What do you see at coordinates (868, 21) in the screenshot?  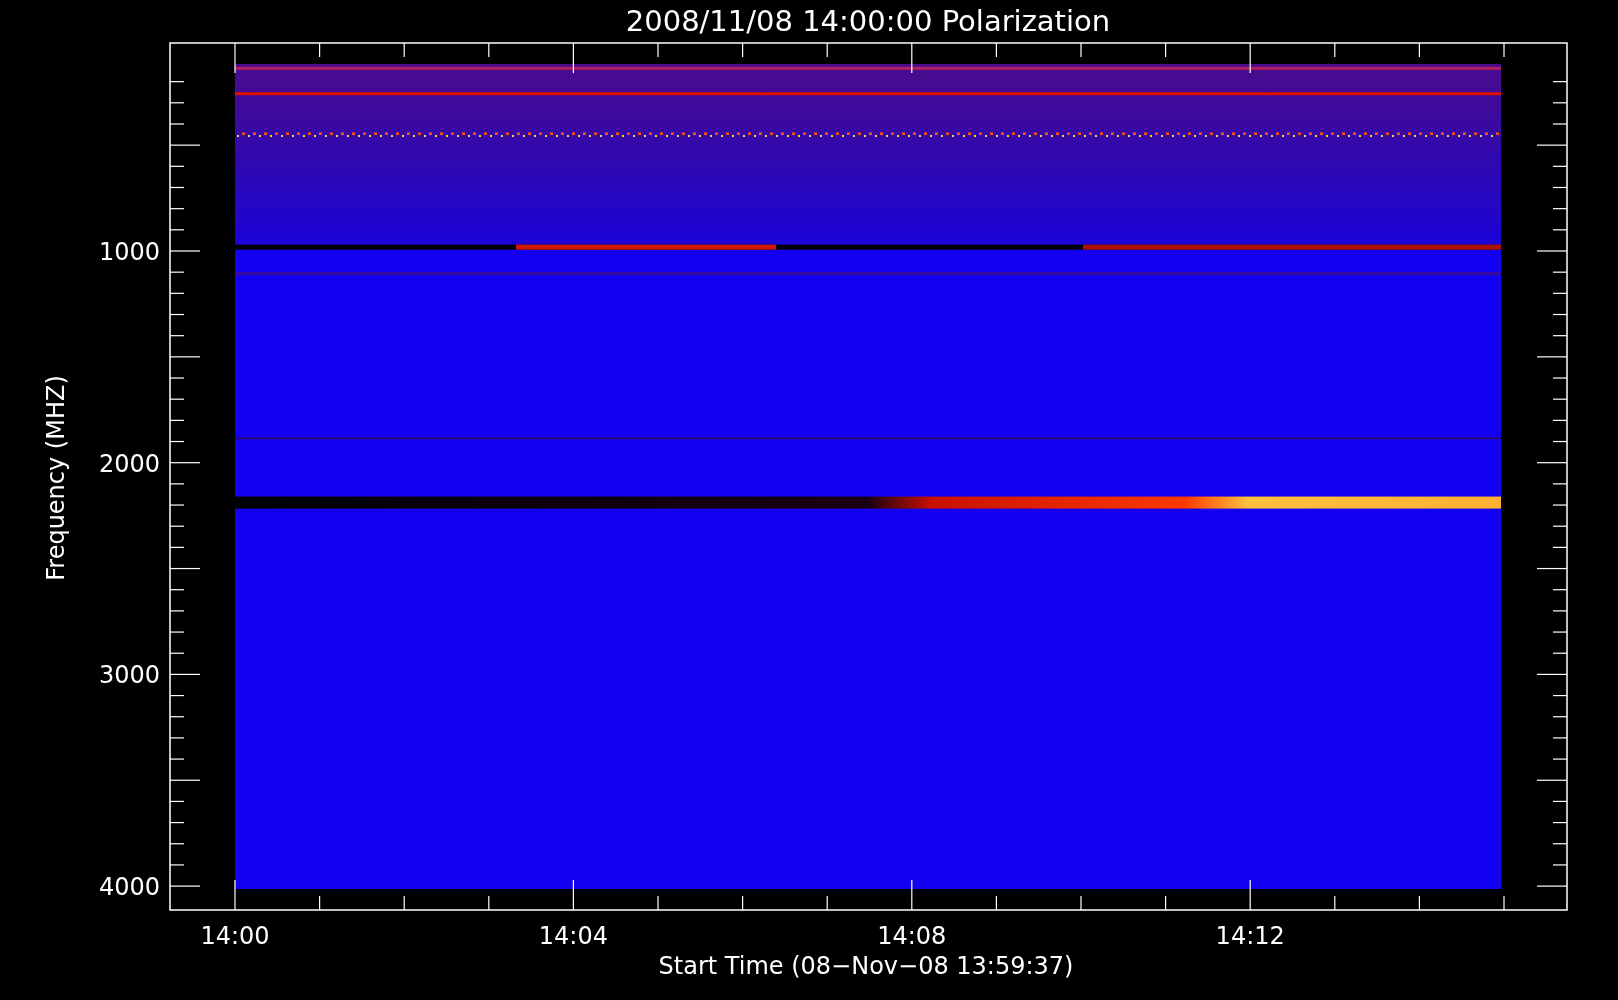 I see `chart-title: 2008/11/08 14:00:00 Polarization` at bounding box center [868, 21].